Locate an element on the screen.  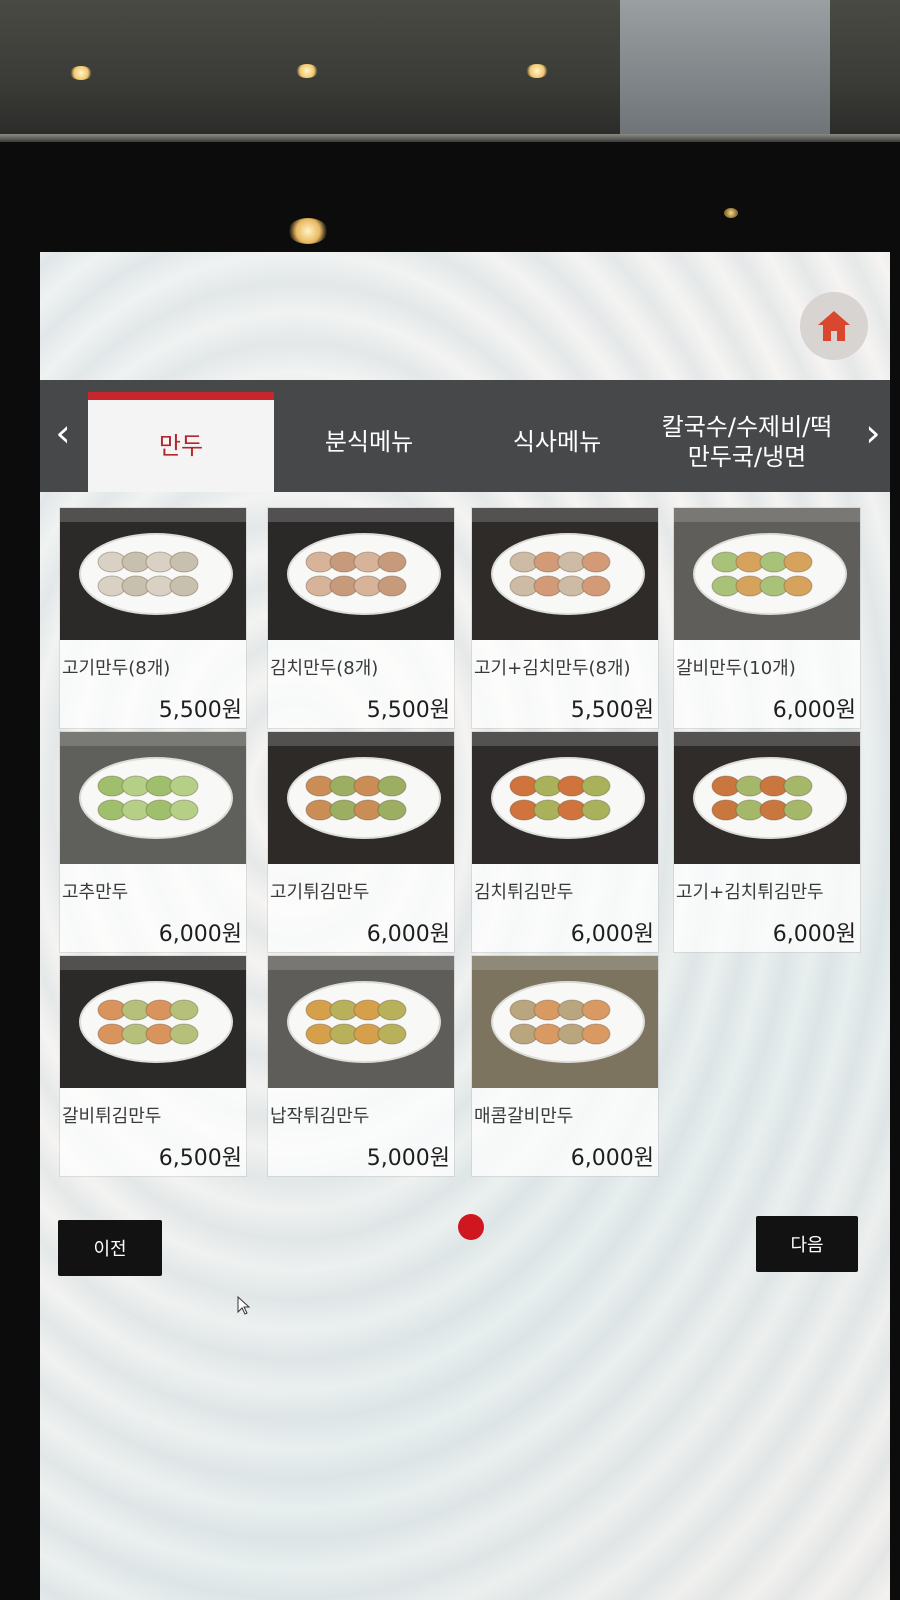
window-background is located at coordinates (725, 69).